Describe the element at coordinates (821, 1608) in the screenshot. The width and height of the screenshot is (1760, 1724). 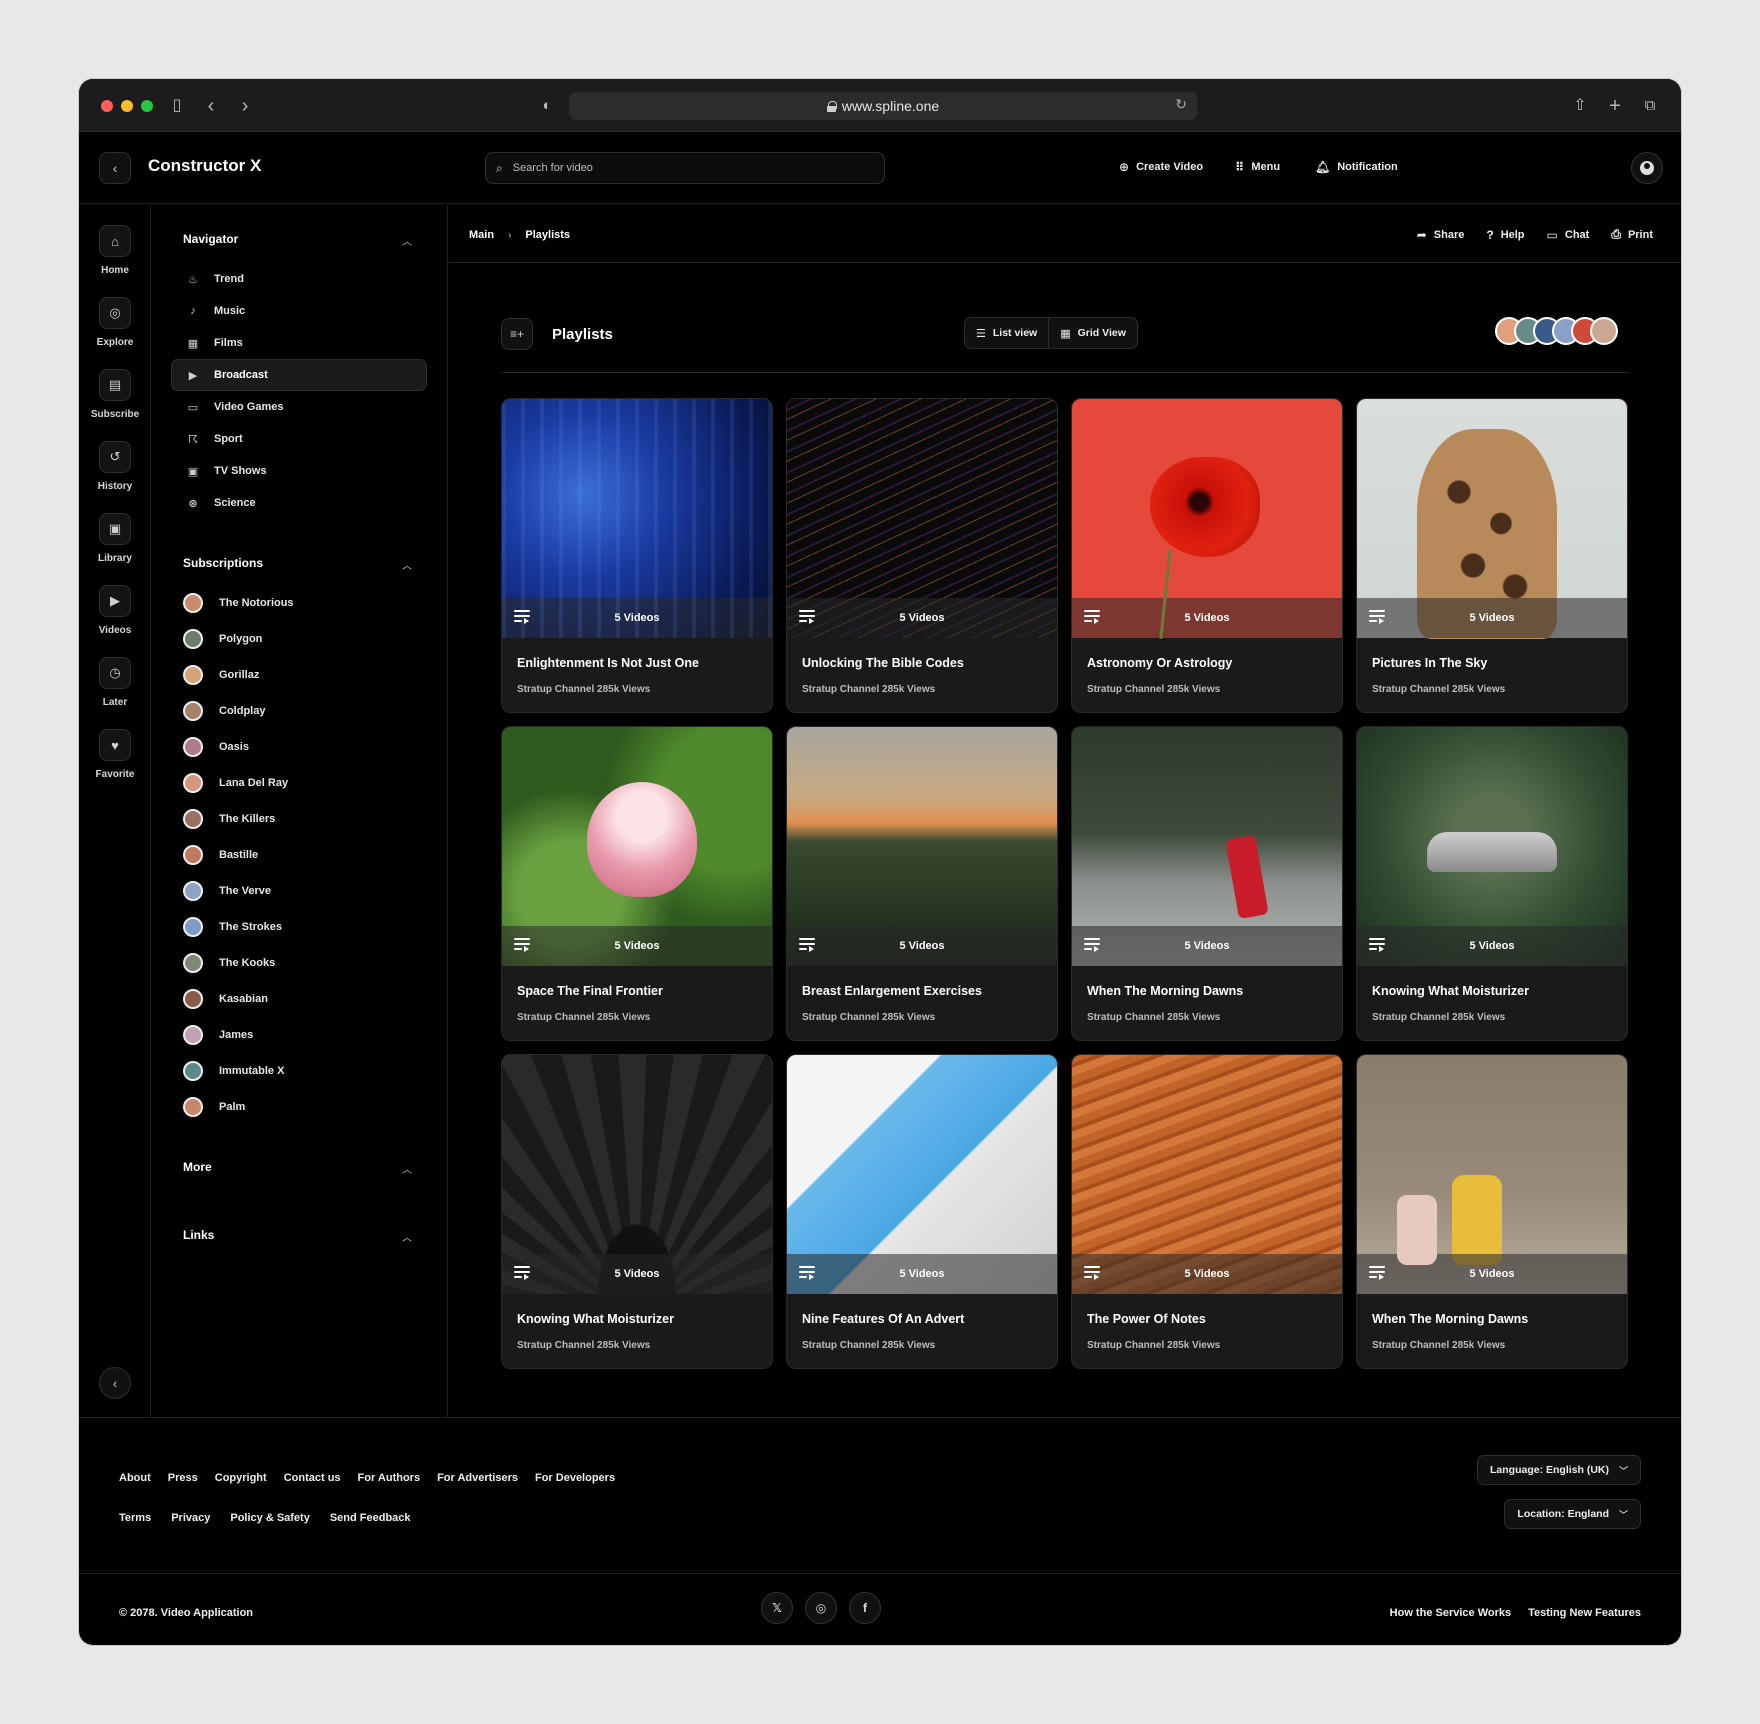
I see `instagram-icon: ◎` at that location.